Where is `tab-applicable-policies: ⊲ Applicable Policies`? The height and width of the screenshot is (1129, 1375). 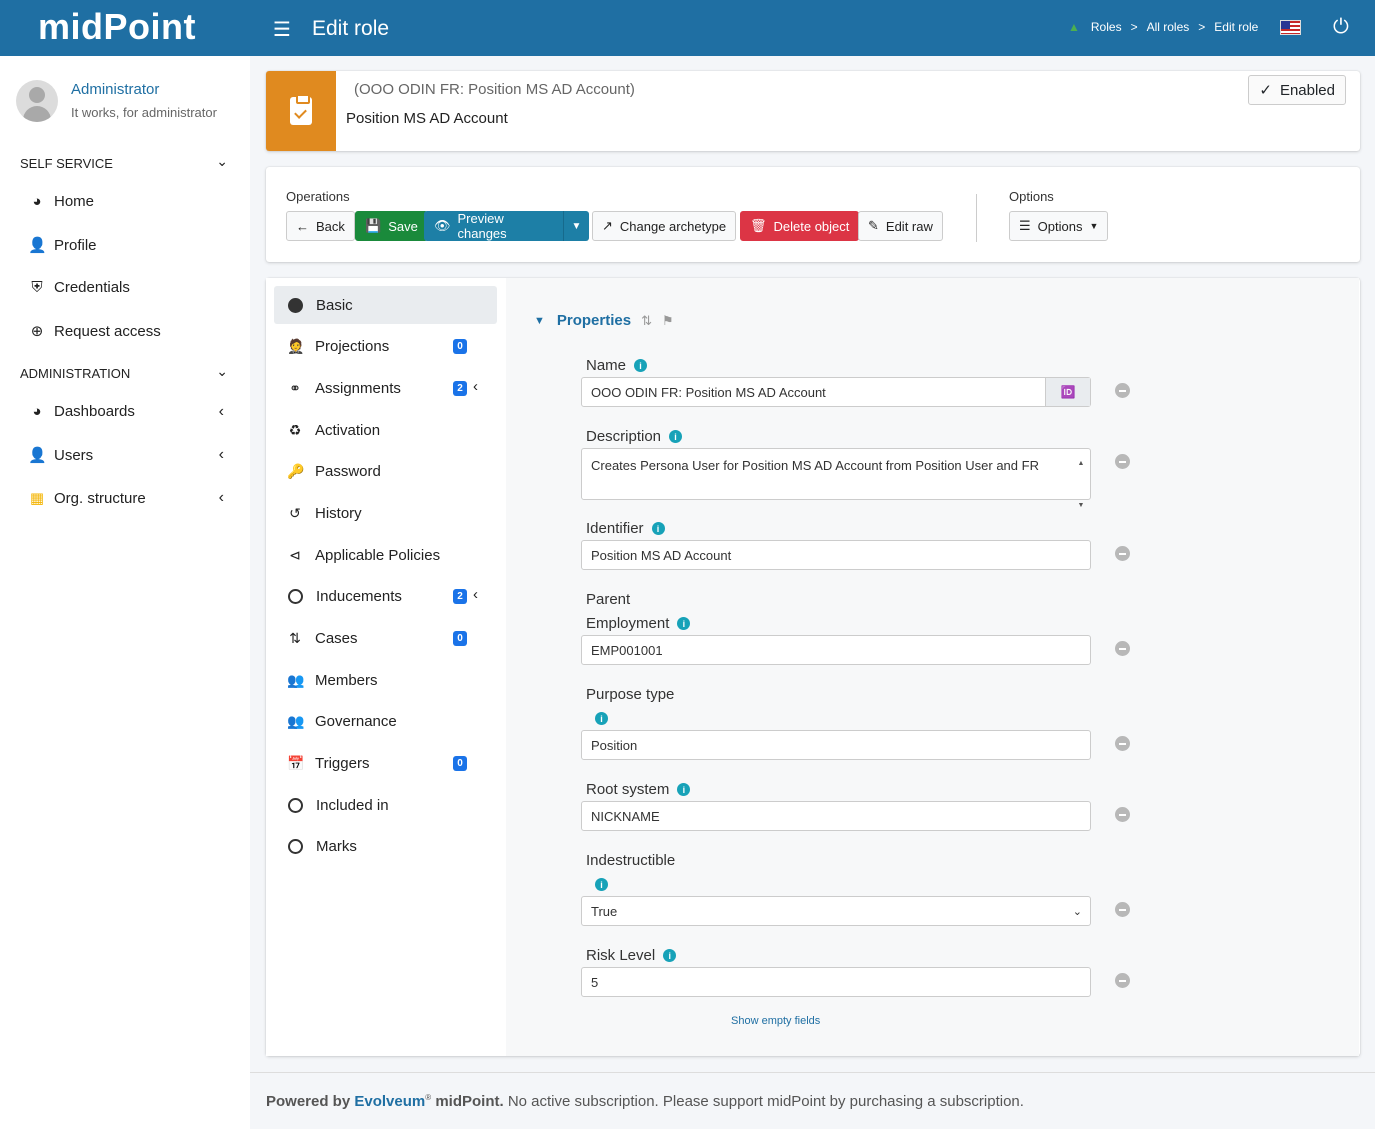
tab-applicable-policies: ⊲ Applicable Policies is located at coordinates (385, 555).